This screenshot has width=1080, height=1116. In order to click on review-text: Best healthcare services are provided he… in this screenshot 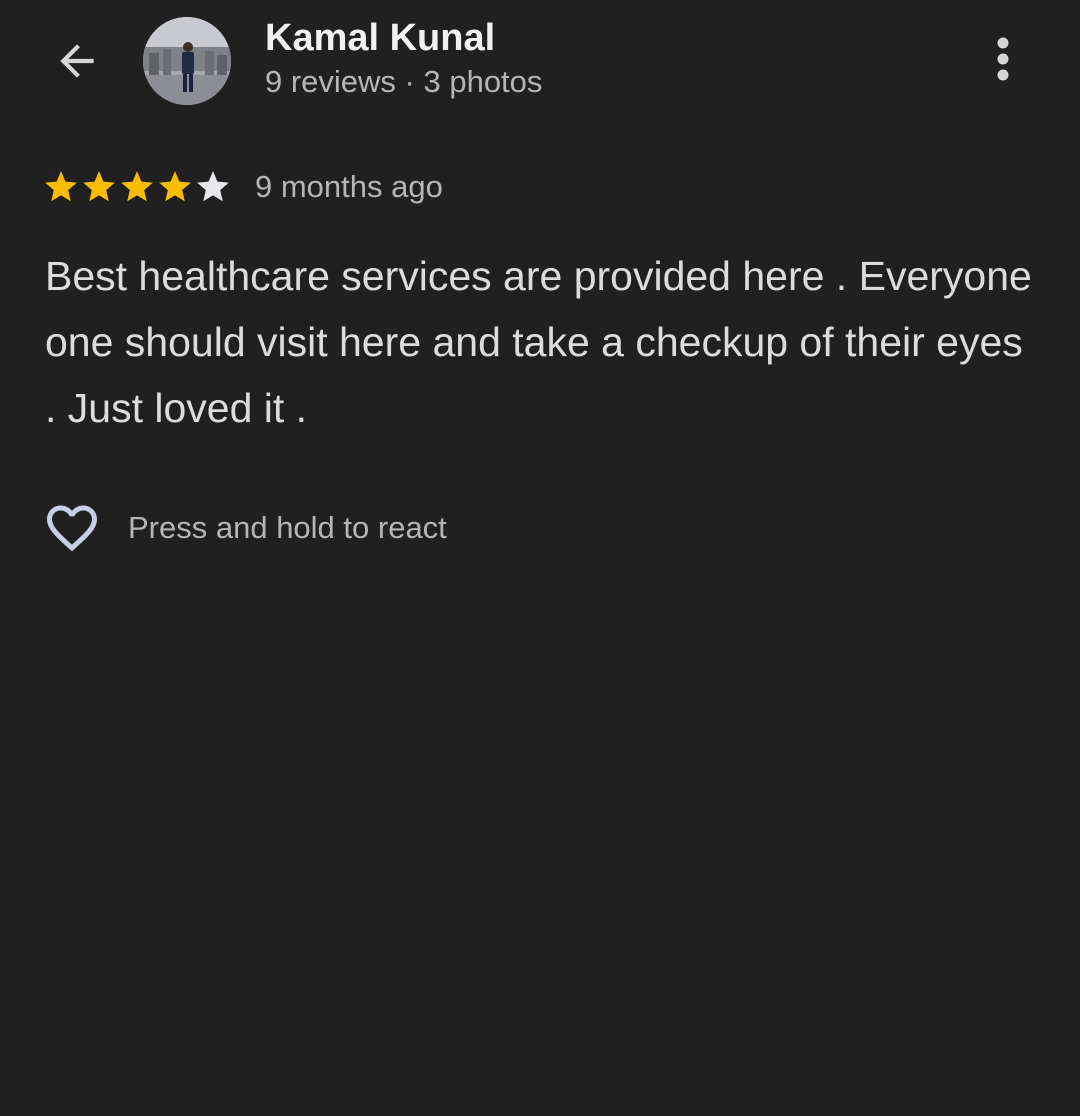, I will do `click(538, 342)`.